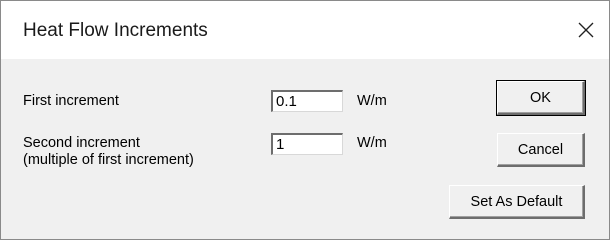  Describe the element at coordinates (372, 143) in the screenshot. I see `second-increment-unit: W/m` at that location.